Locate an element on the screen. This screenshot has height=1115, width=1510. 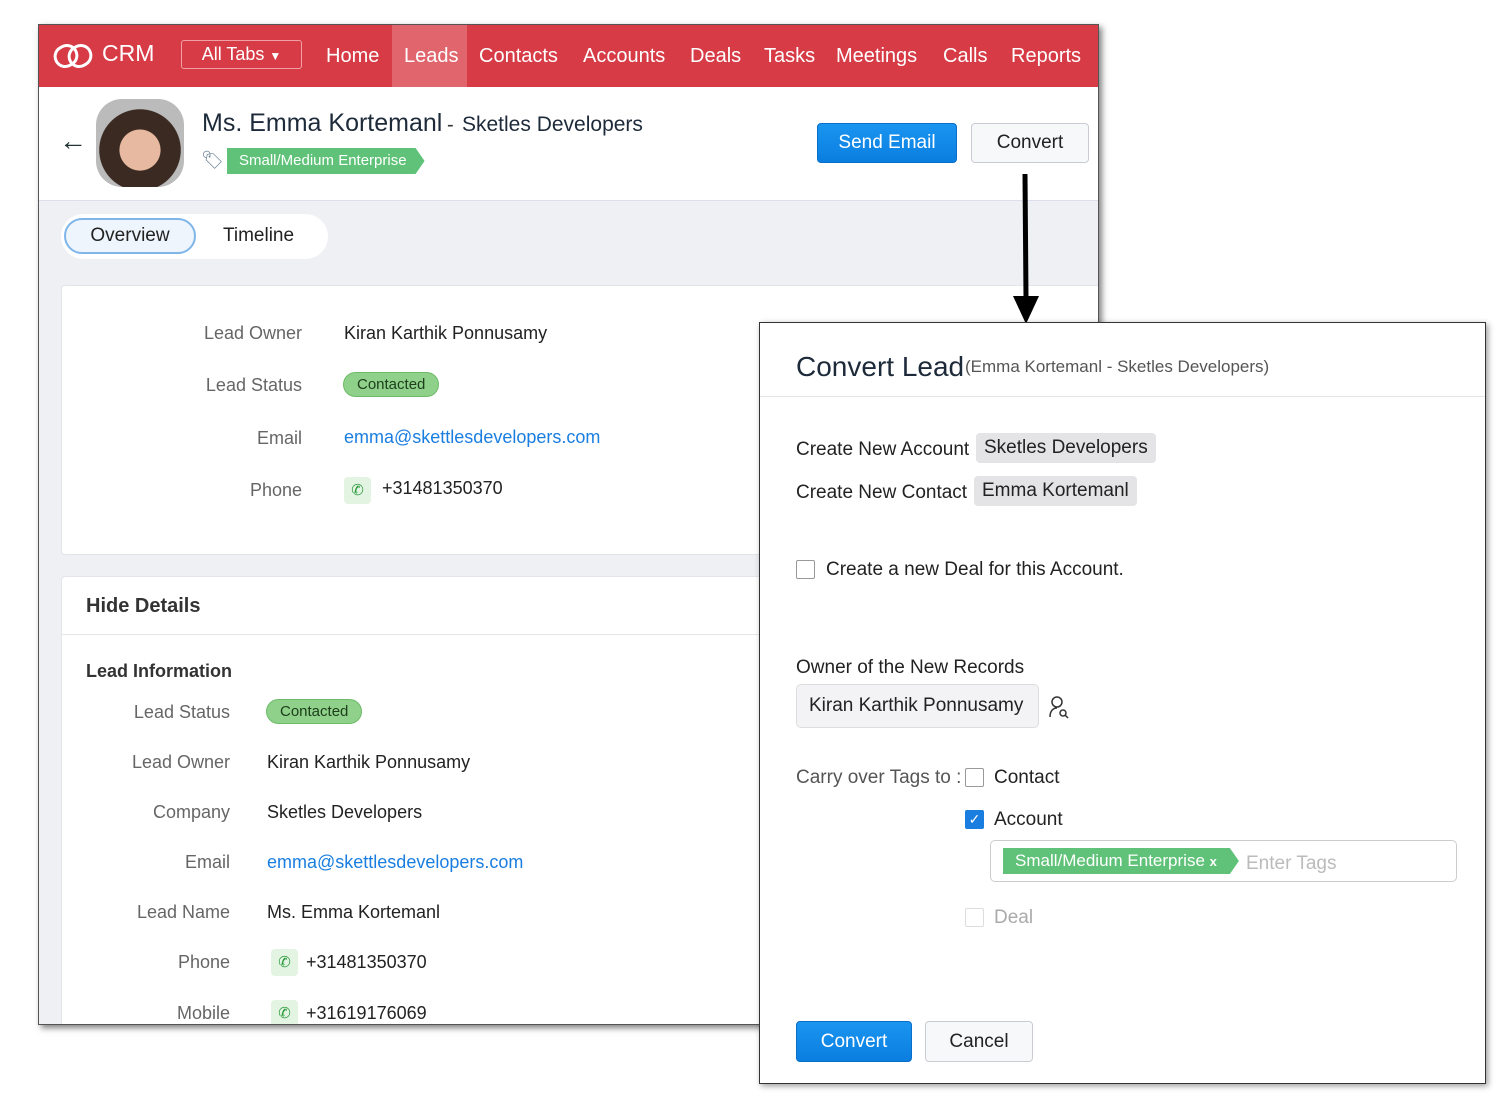
mobile-value: +31619176069 is located at coordinates (366, 1013).